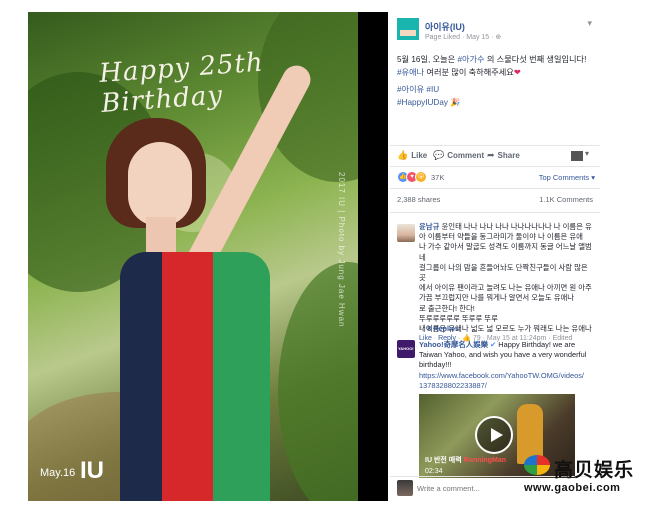 Image resolution: width=650 pixels, height=513 pixels. Describe the element at coordinates (453, 344) in the screenshot. I see `commenter-name: Yahoo!奇摩名人娛樂` at that location.